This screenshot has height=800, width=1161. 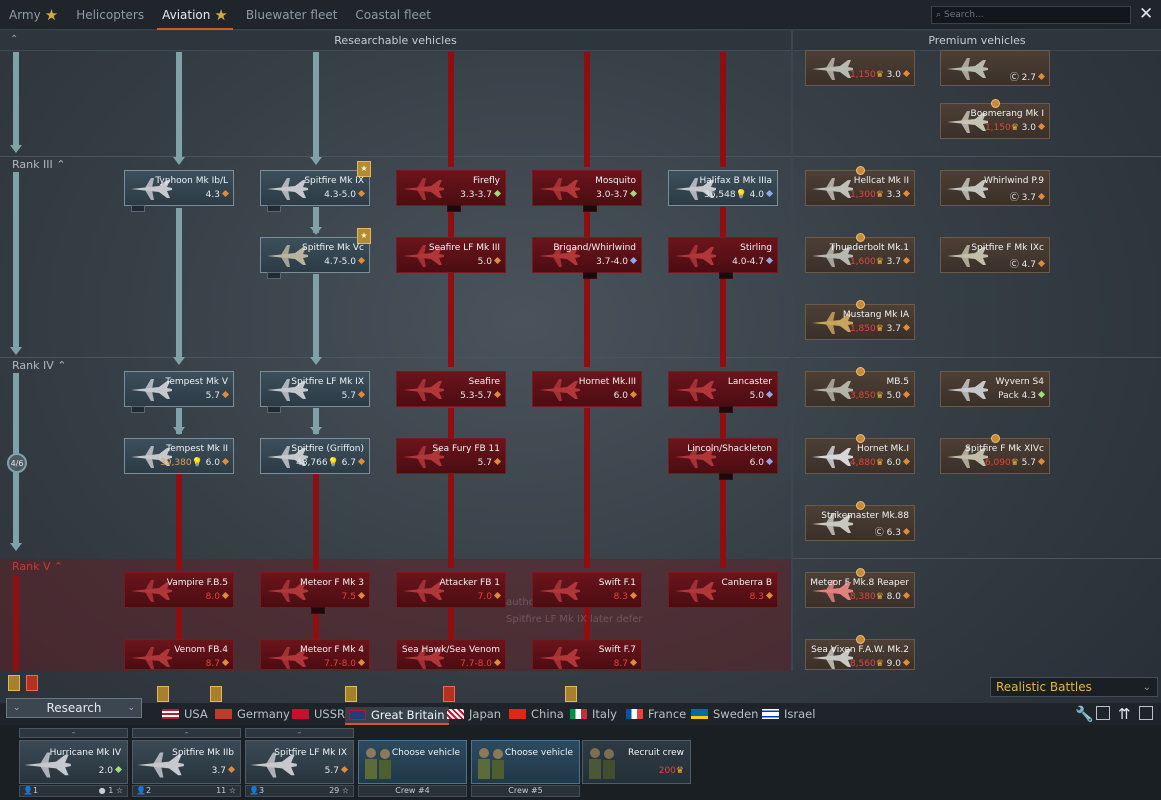 I want to click on close-icon: ✕, so click(x=1146, y=14).